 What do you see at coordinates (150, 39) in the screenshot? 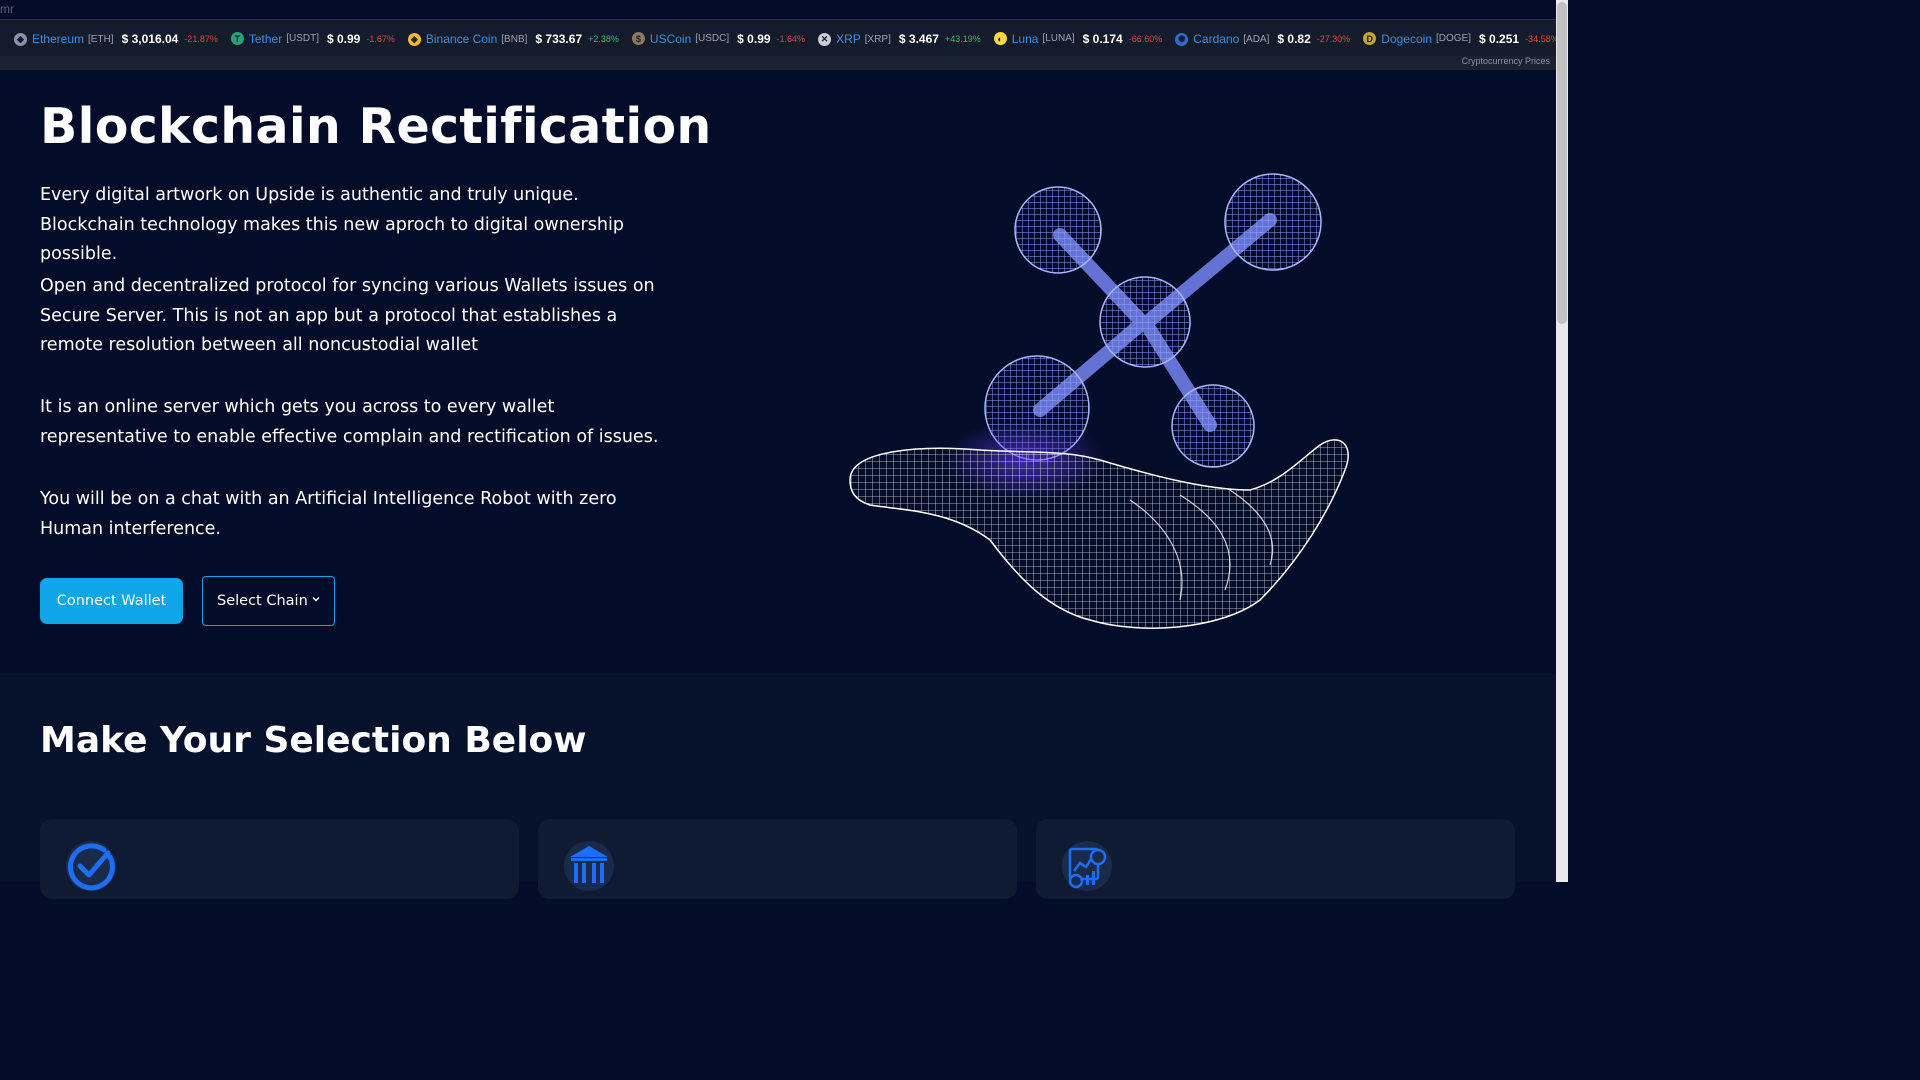
I see `ticker-coin-price: $ 3,016.04` at bounding box center [150, 39].